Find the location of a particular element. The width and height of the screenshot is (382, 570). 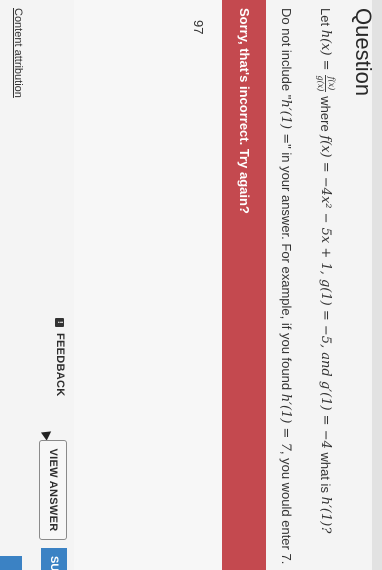

feedback-label: FEEDBACK is located at coordinates (60, 365).